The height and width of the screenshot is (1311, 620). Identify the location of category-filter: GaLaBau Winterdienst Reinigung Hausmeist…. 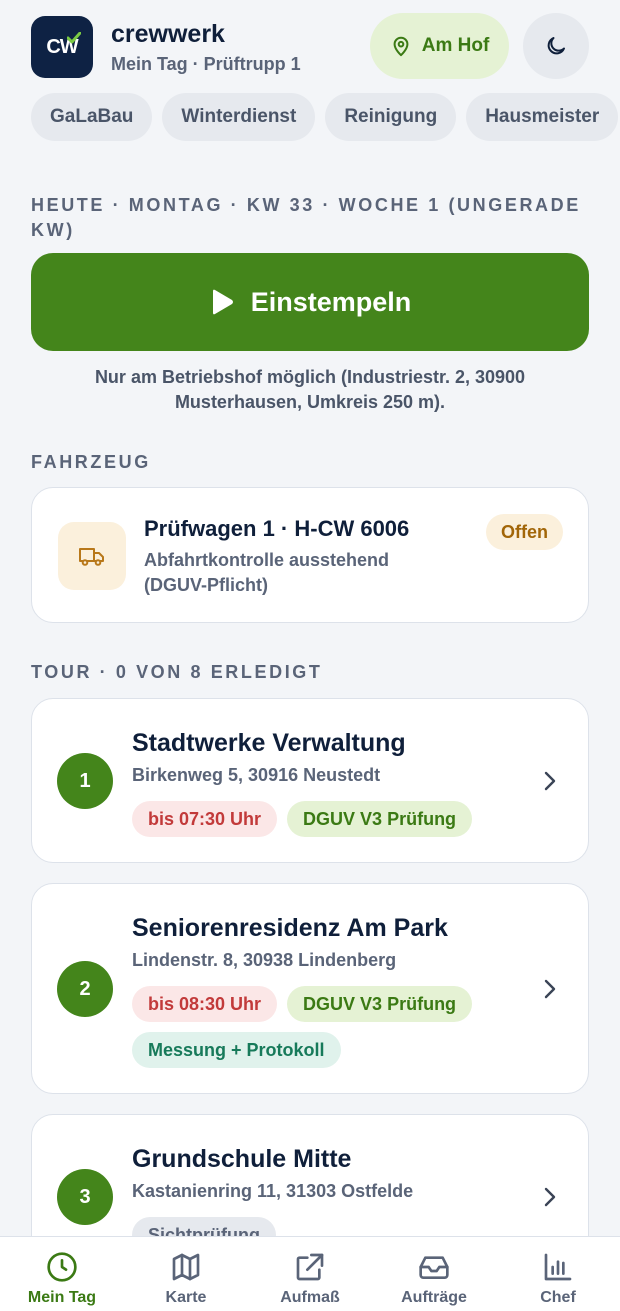
(325, 117).